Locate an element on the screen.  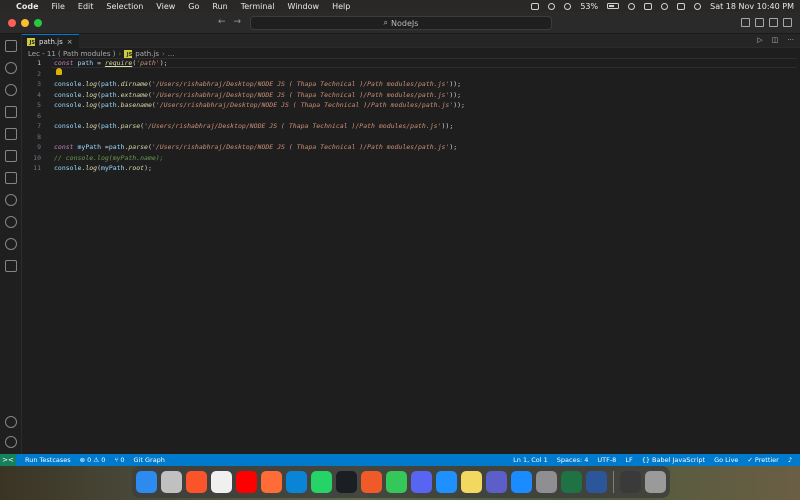
encoding: UTF-8 is located at coordinates (606, 460).